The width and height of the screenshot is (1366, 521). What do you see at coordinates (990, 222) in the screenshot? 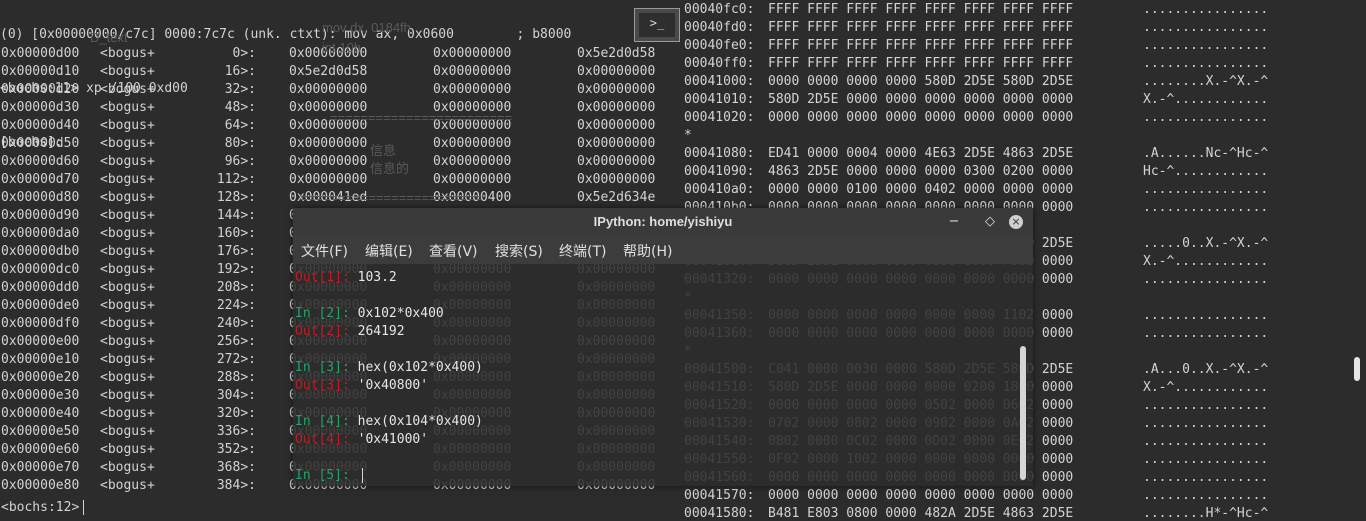
I see `maximize-button: ◇` at bounding box center [990, 222].